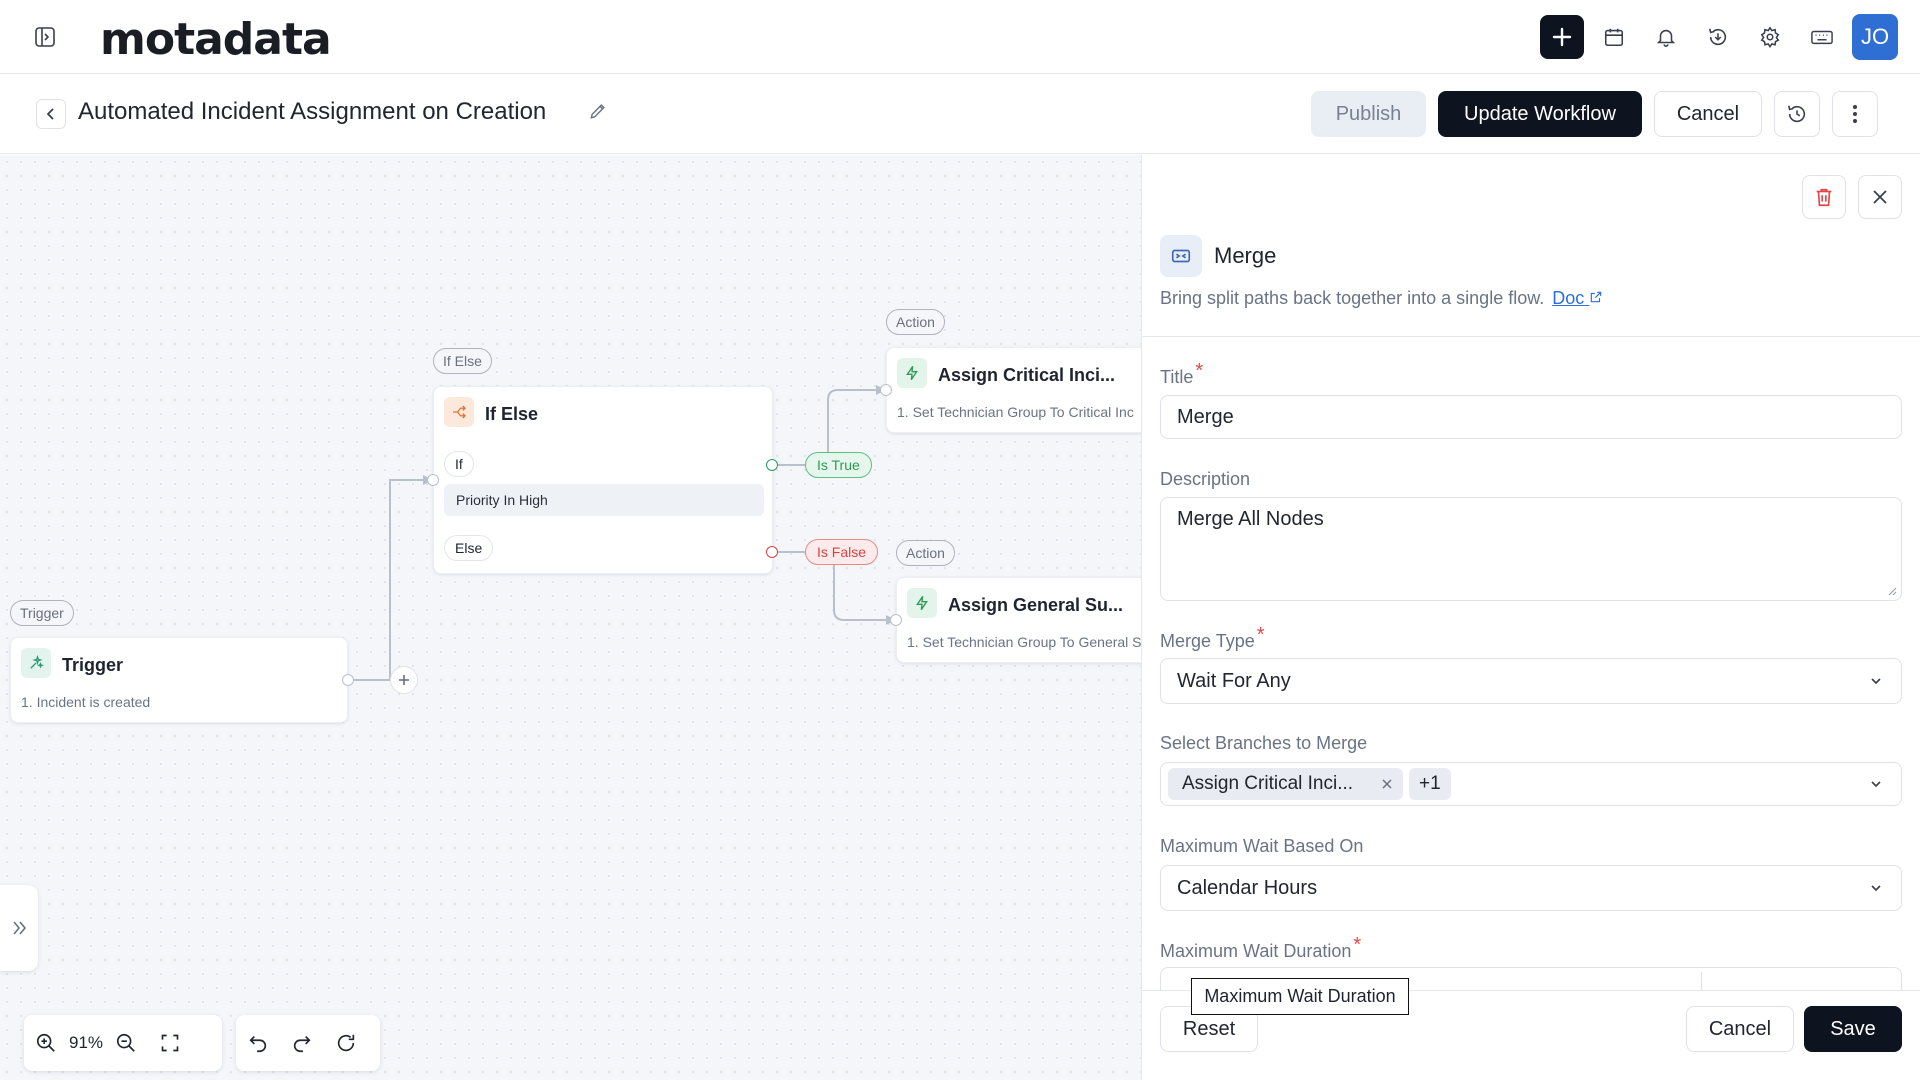 The image size is (1920, 1080). What do you see at coordinates (51, 114) in the screenshot?
I see `back-button` at bounding box center [51, 114].